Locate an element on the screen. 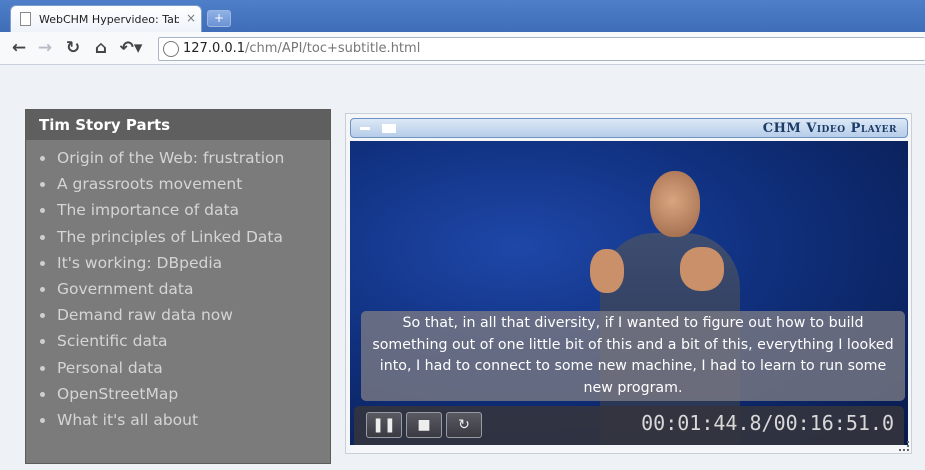 This screenshot has height=470, width=925. page-icon is located at coordinates (25, 19).